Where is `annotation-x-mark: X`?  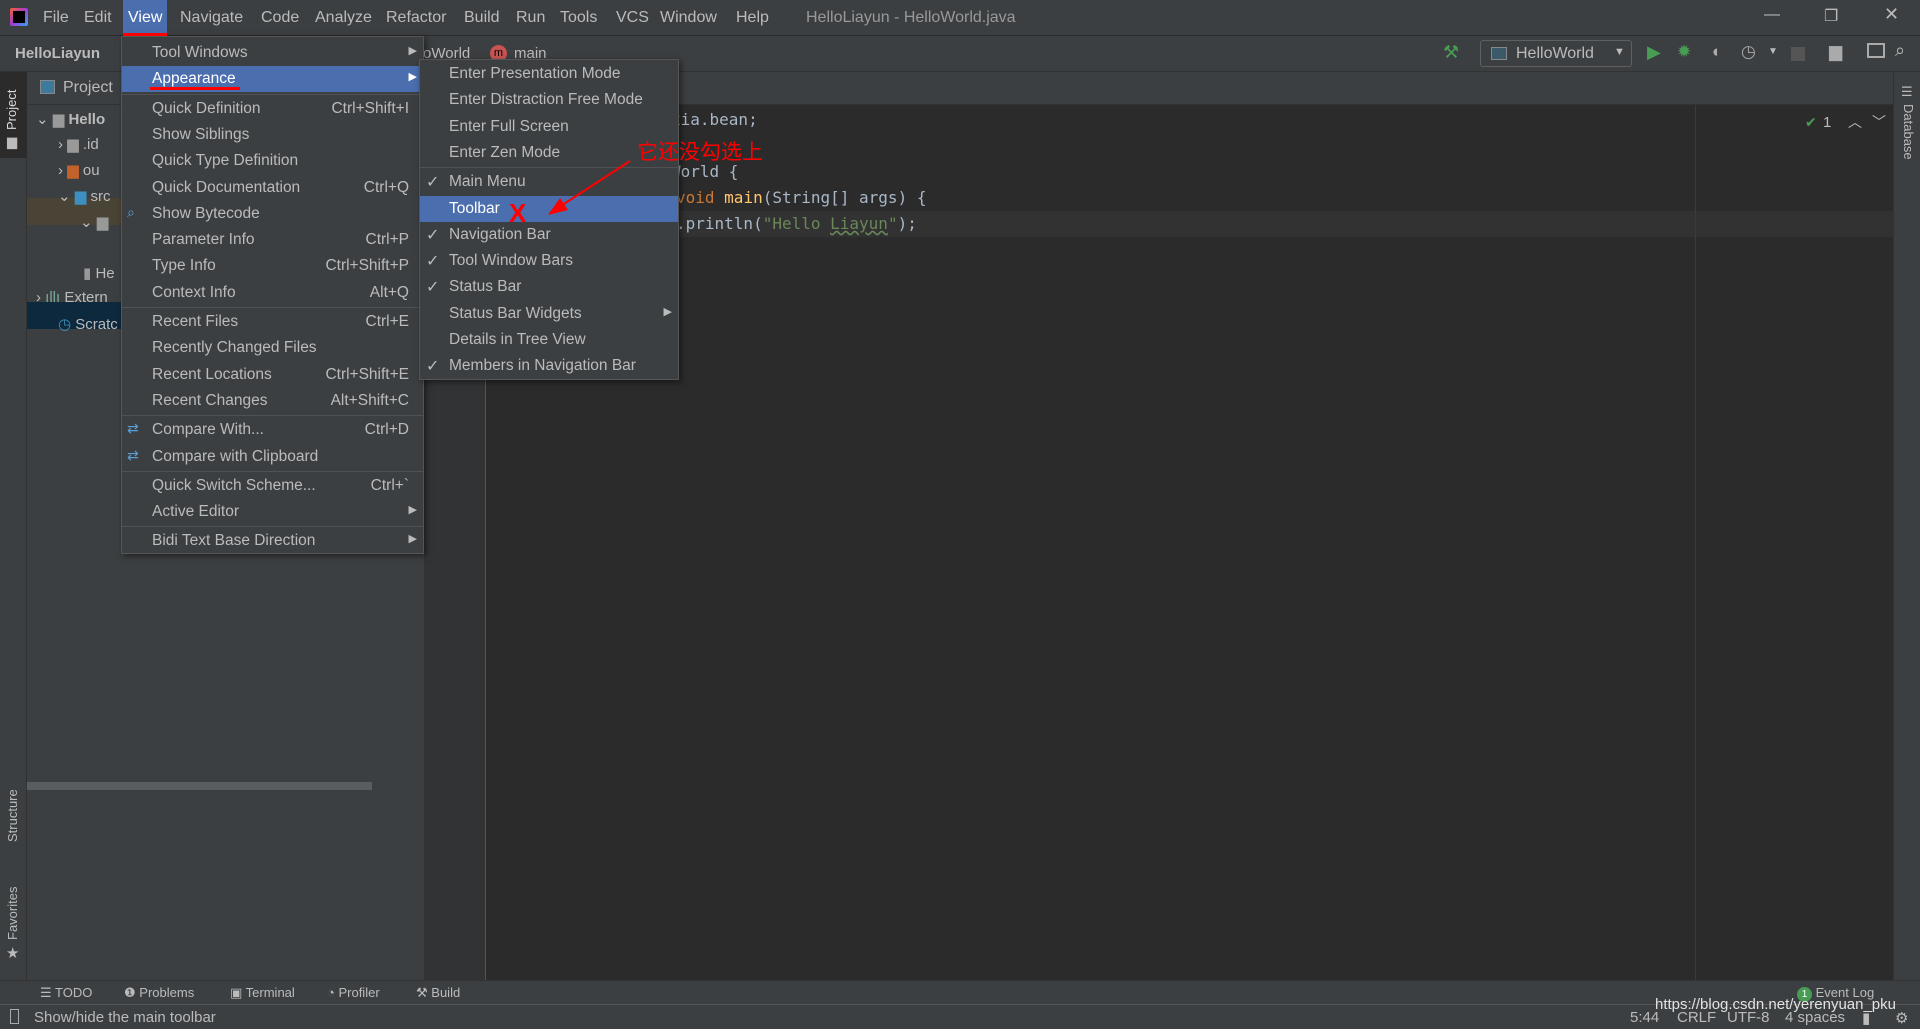 annotation-x-mark: X is located at coordinates (518, 213).